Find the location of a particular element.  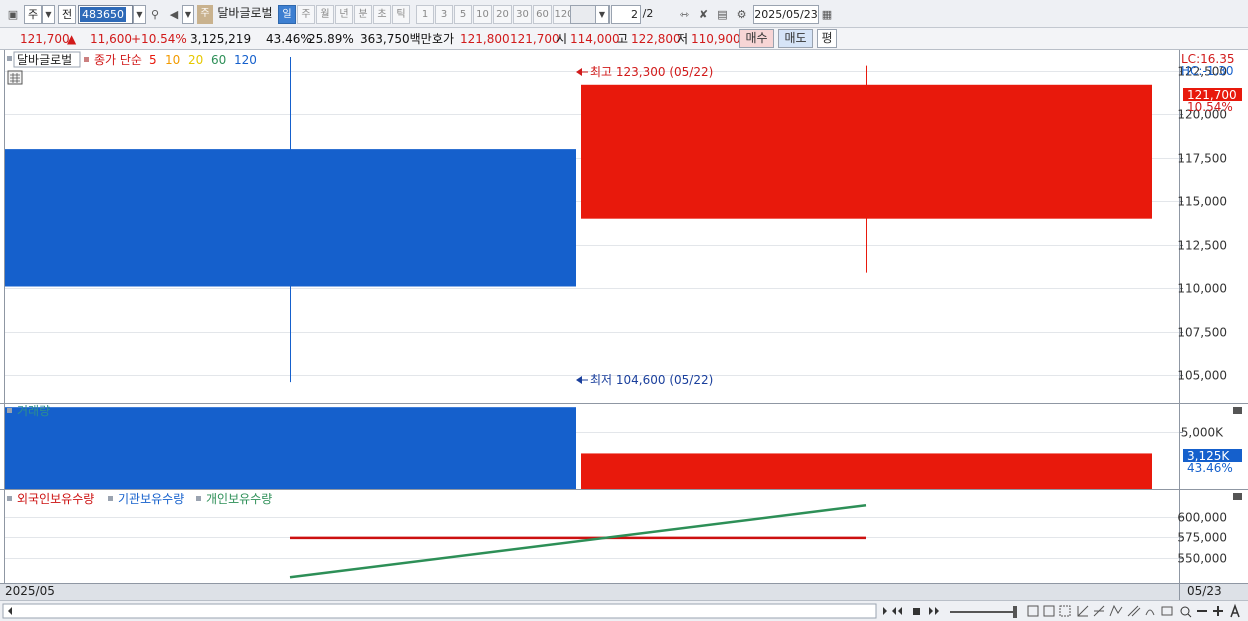

tool-icon: ✘ is located at coordinates (703, 14).